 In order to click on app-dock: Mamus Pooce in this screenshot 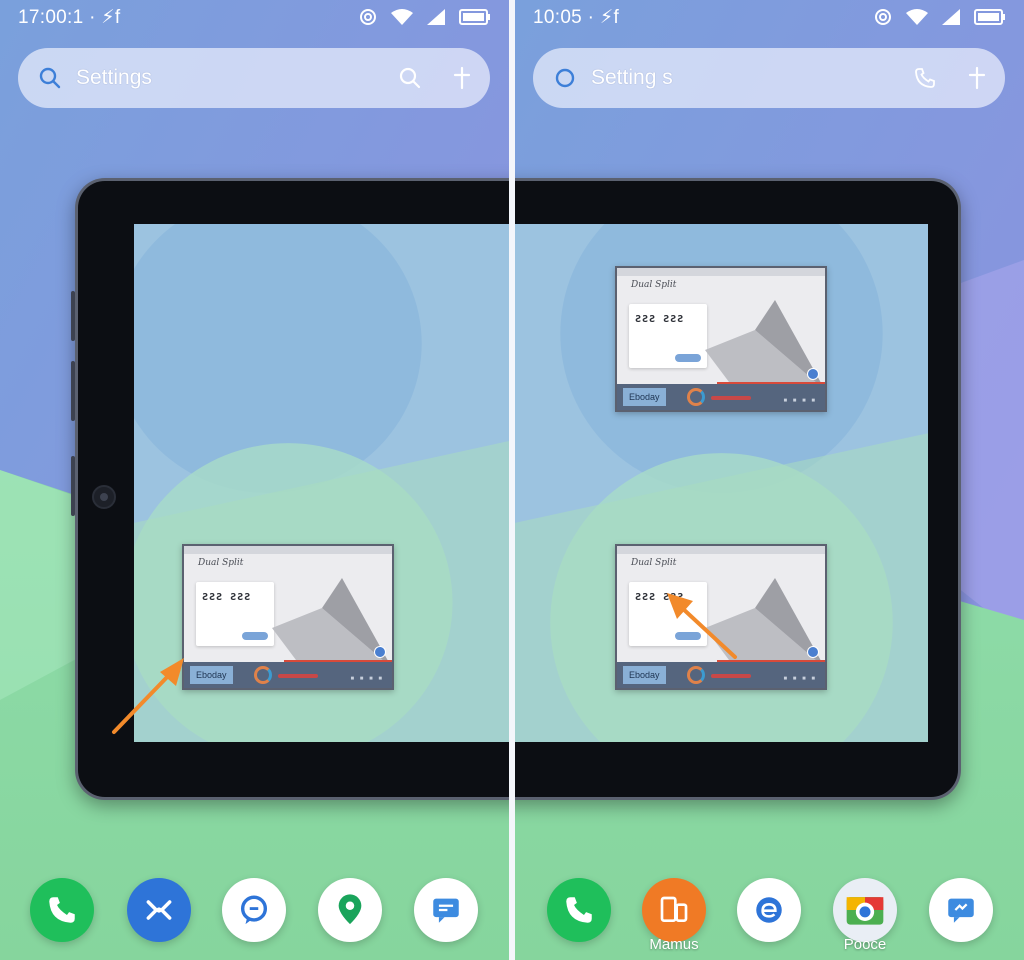, I will do `click(769, 915)`.